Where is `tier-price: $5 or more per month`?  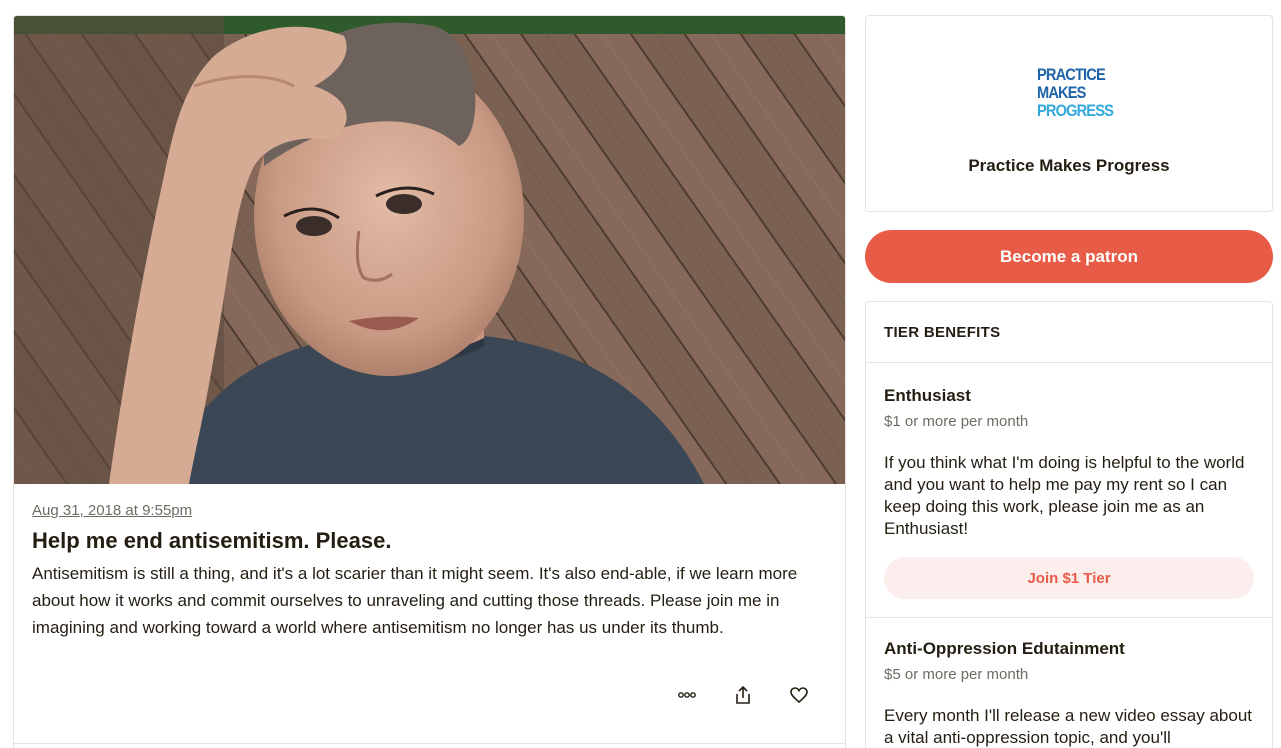 tier-price: $5 or more per month is located at coordinates (956, 674).